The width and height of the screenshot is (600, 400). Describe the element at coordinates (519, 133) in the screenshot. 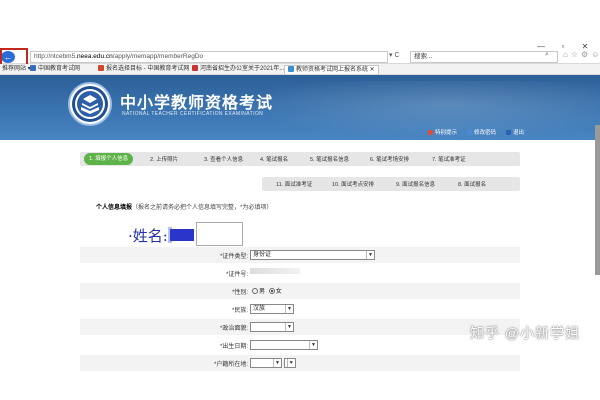

I see `logout-label: 退出` at that location.